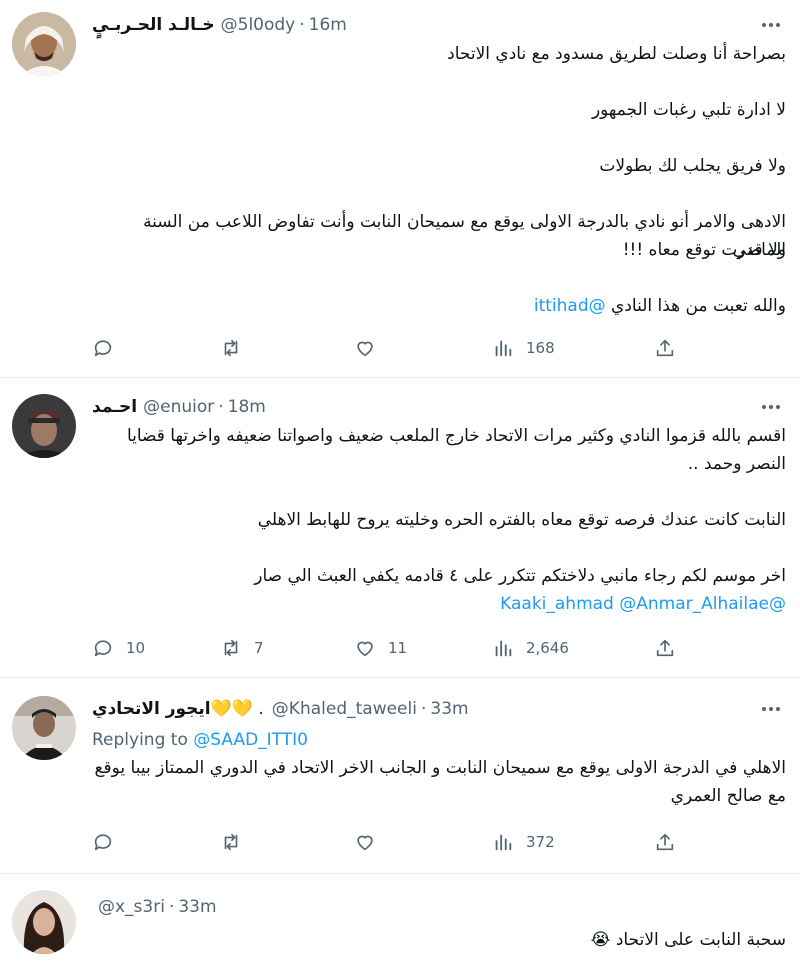 This screenshot has height=965, width=800. Describe the element at coordinates (688, 110) in the screenshot. I see `tweet-line: لا ادارة تلبي رغبات الجمهور` at that location.